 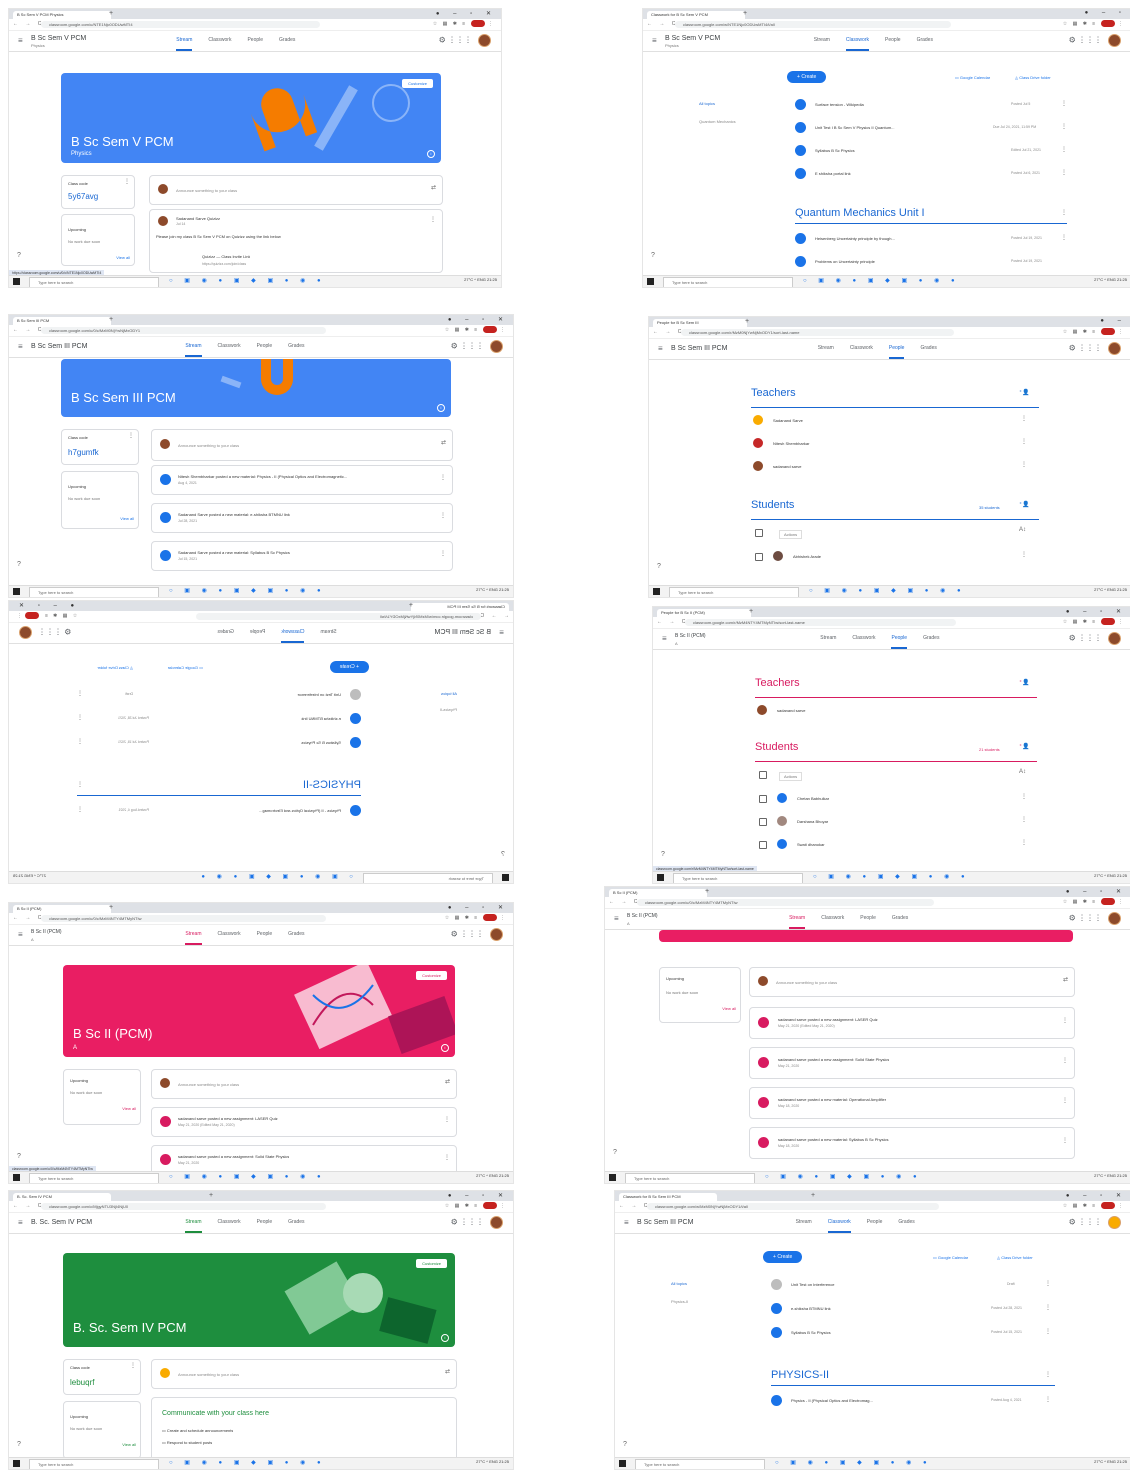 I want to click on repost-icon: ⇄, so click(x=447, y=1371).